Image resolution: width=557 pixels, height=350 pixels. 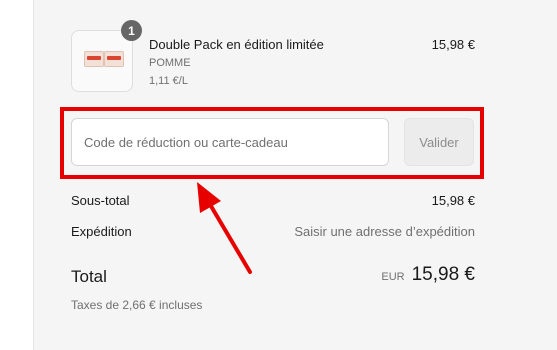 What do you see at coordinates (89, 276) in the screenshot?
I see `total-label: Total` at bounding box center [89, 276].